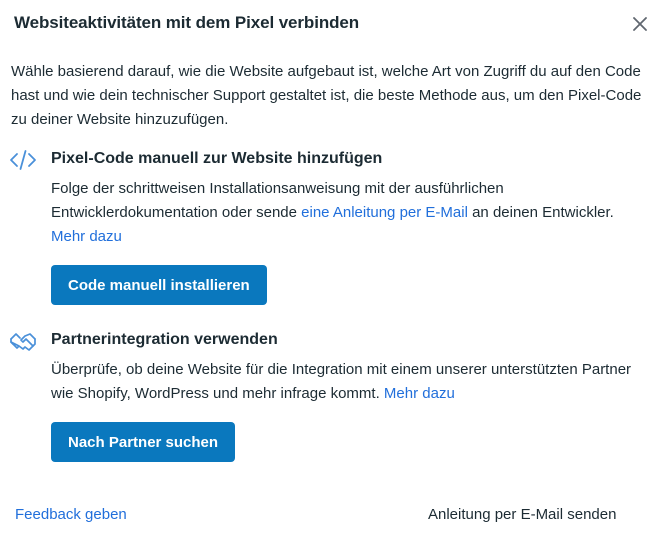 The width and height of the screenshot is (665, 537). I want to click on manual-desc-text-2: an deinen Entwickler., so click(540, 212).